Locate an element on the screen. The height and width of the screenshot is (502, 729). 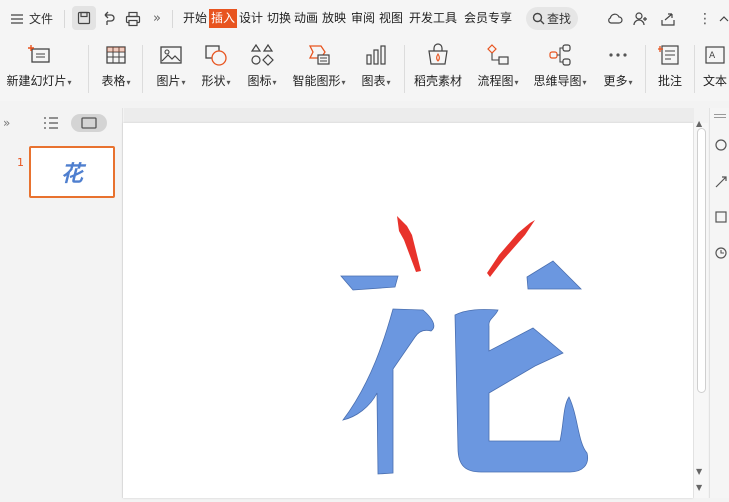
annotation-arrows is located at coordinates (466, 246).